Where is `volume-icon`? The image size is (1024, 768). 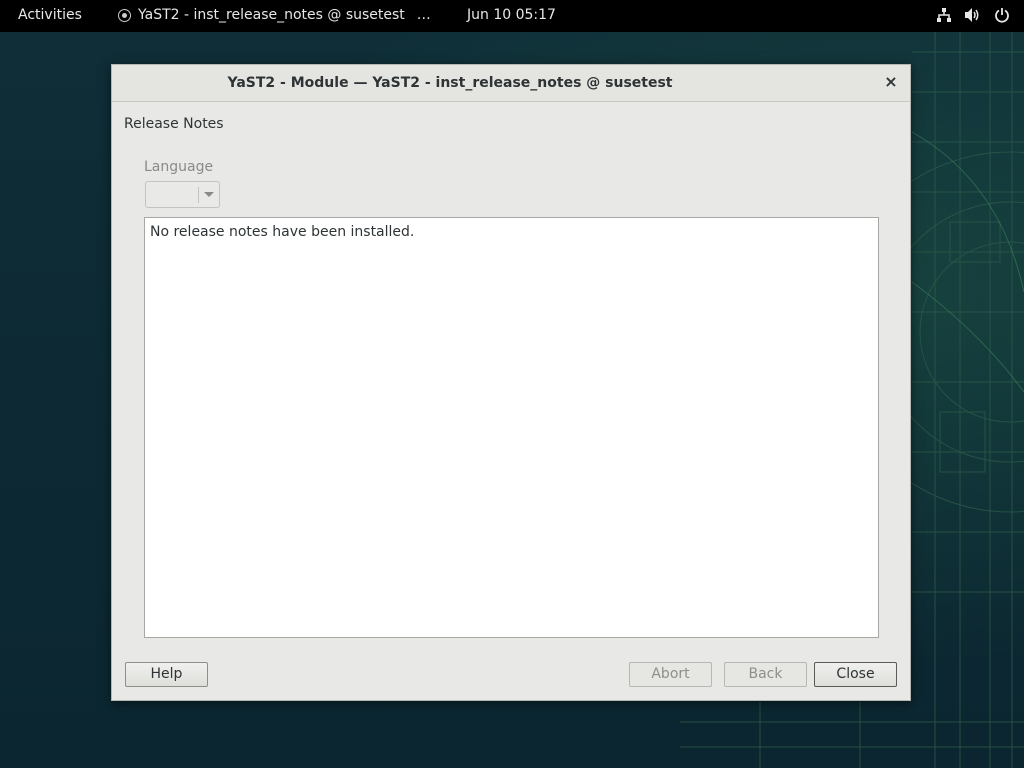
volume-icon is located at coordinates (973, 15).